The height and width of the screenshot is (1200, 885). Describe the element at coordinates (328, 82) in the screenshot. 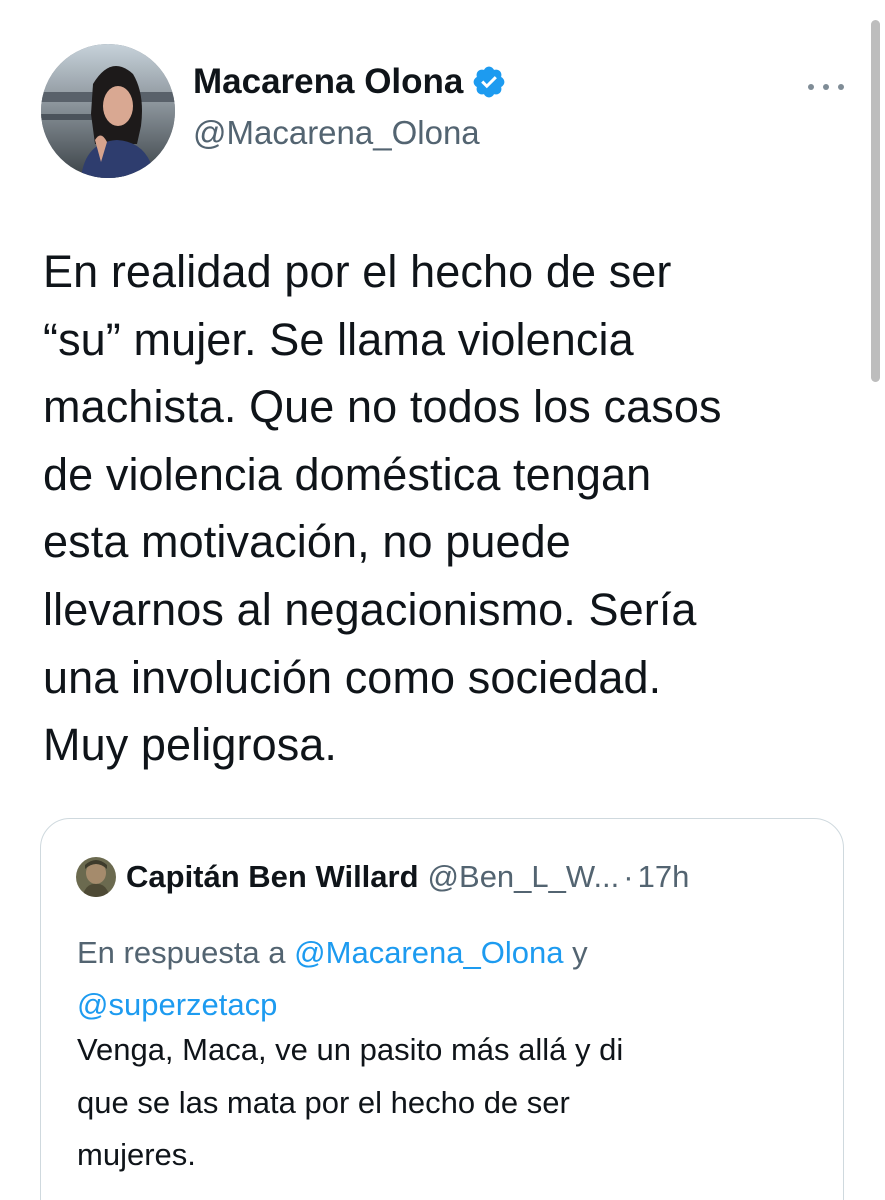

I see `author-name: Macarena Olona` at that location.